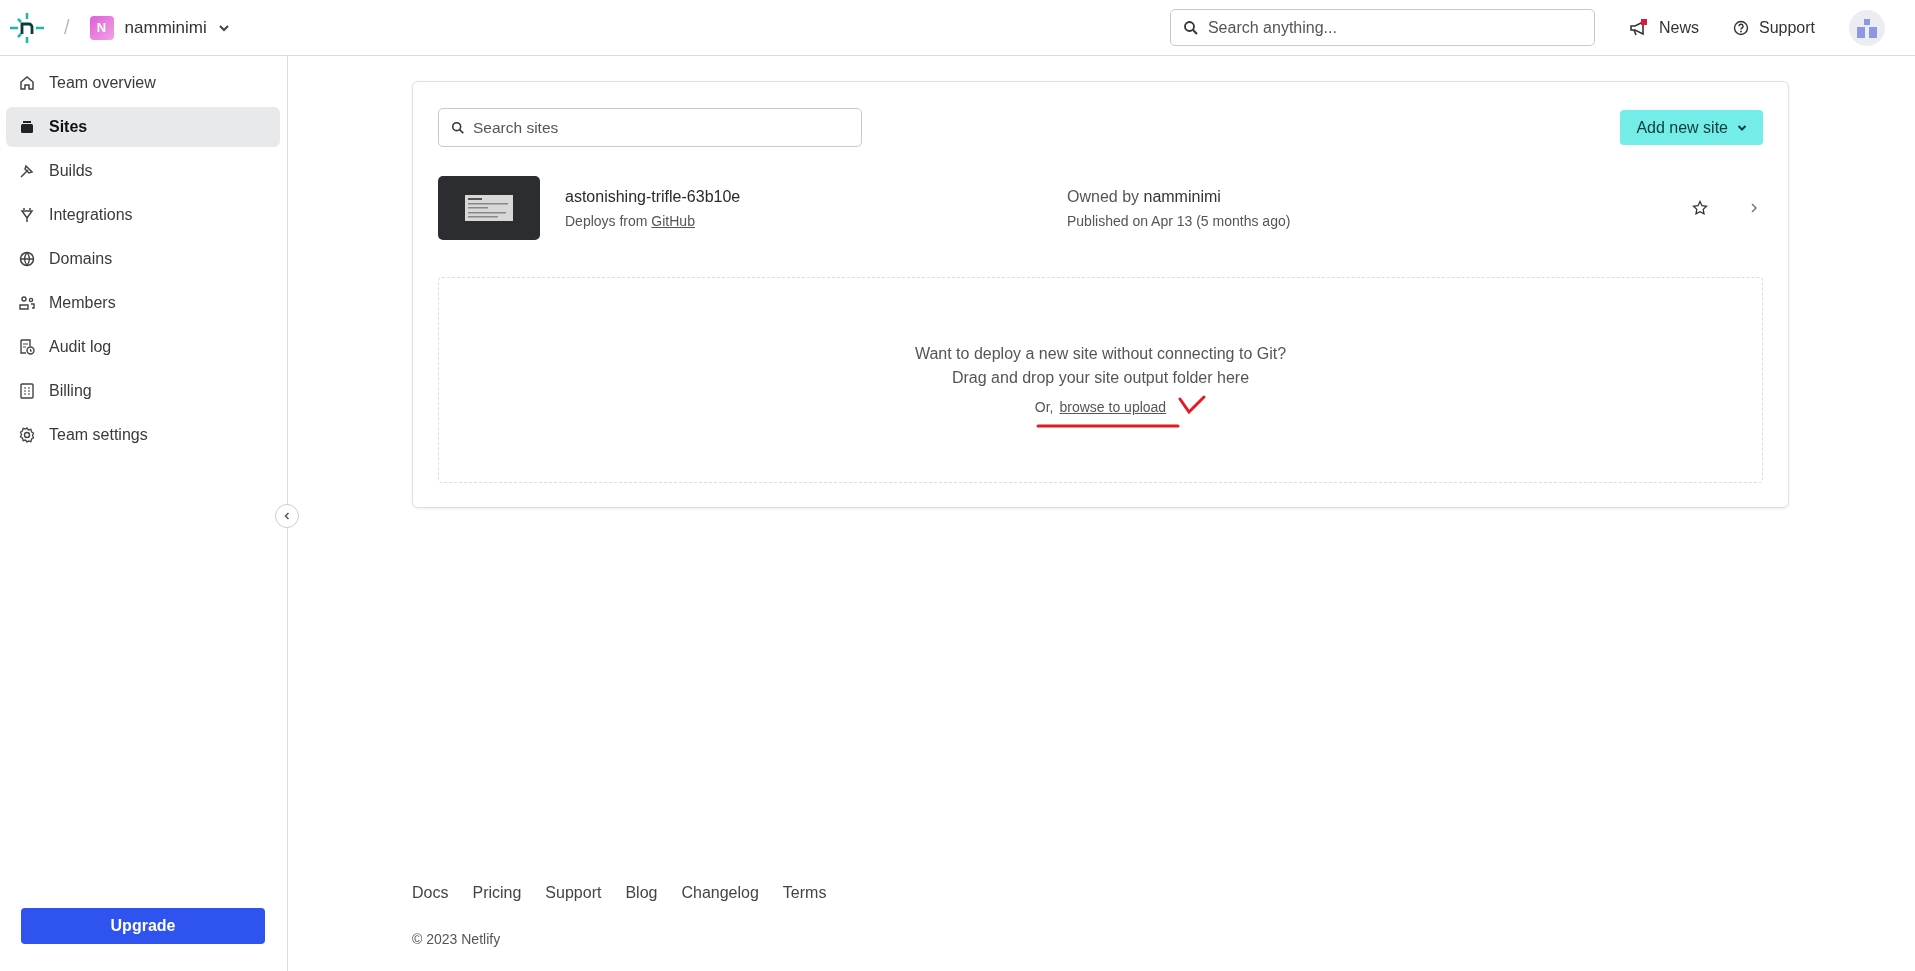 The height and width of the screenshot is (971, 1915). Describe the element at coordinates (143, 435) in the screenshot. I see `sidebar-item: Team settings` at that location.